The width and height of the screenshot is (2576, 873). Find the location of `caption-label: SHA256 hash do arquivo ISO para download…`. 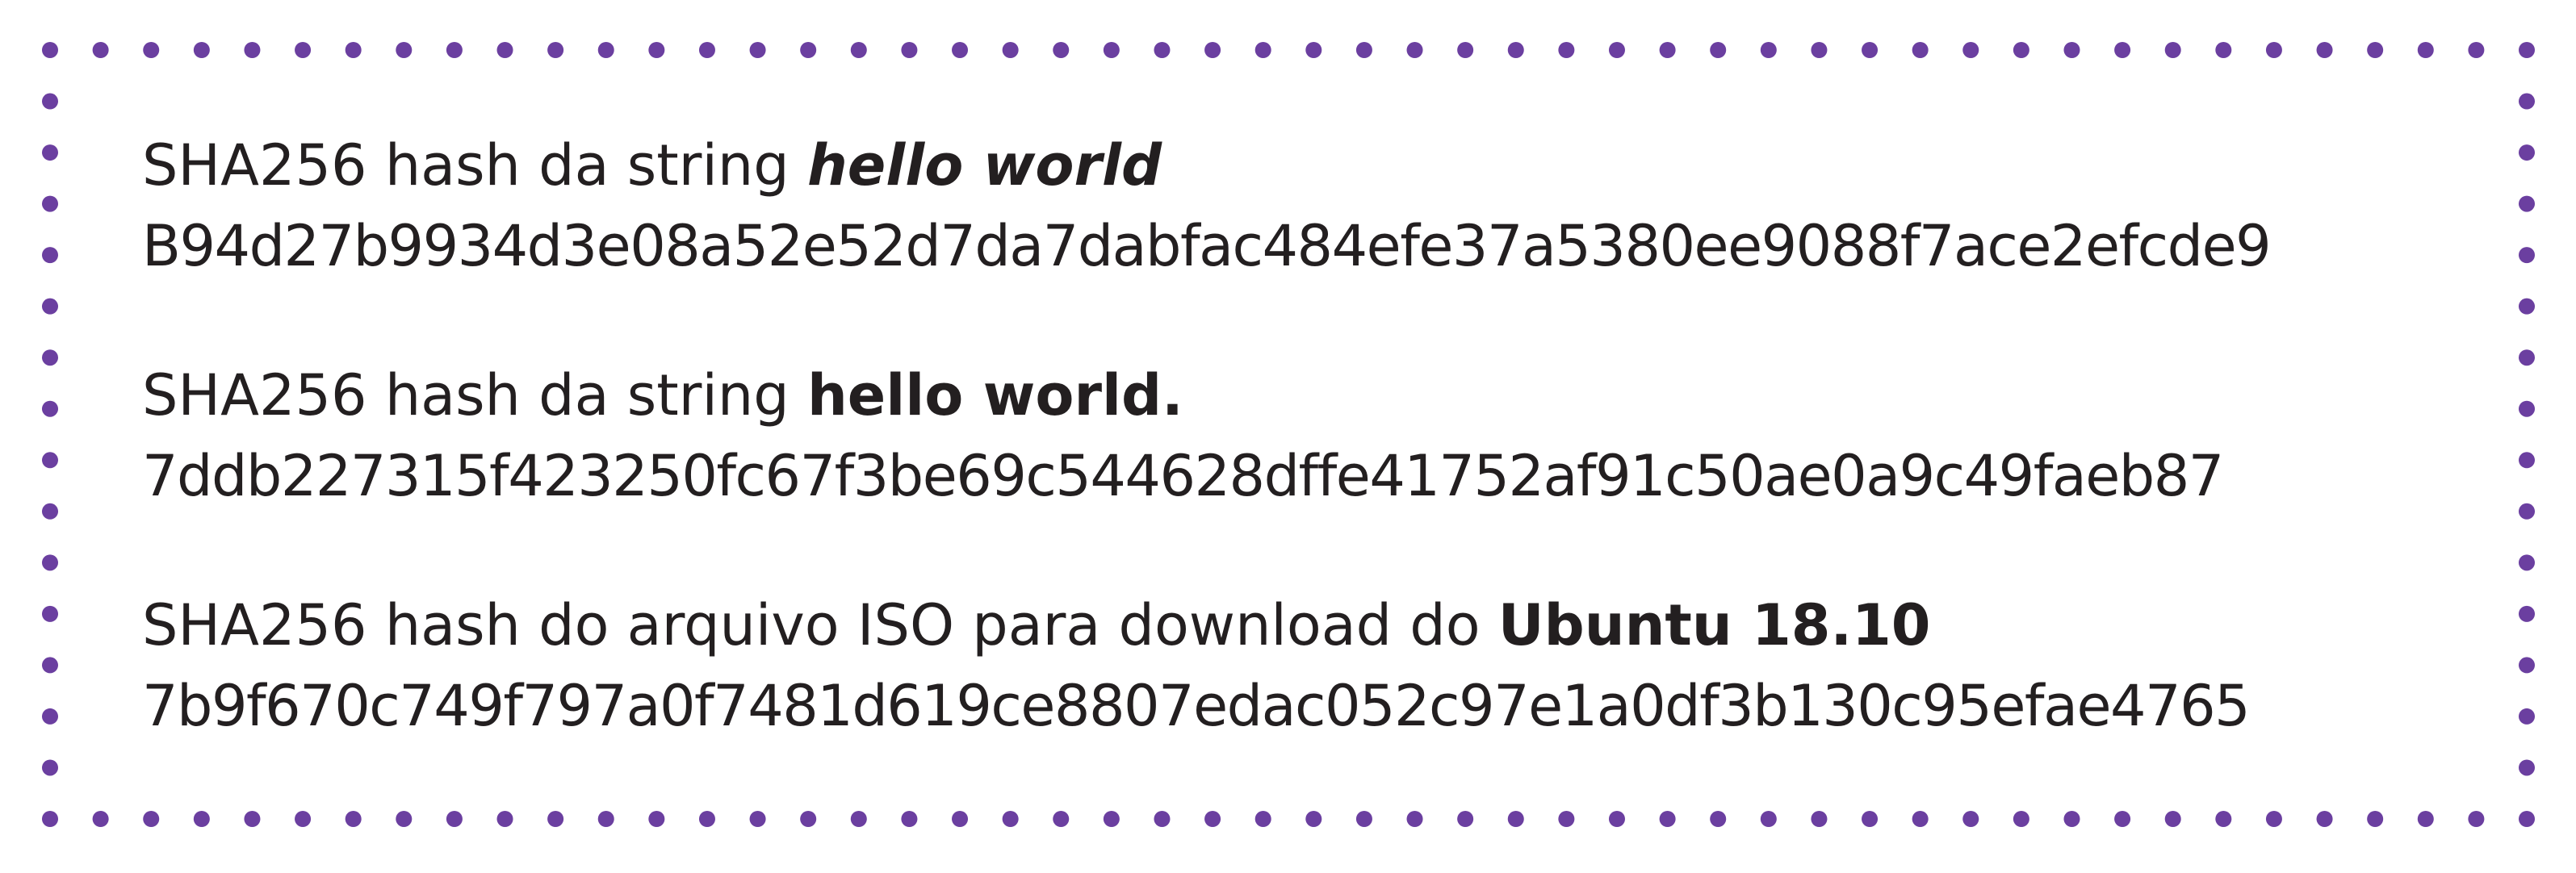

caption-label: SHA256 hash do arquivo ISO para download… is located at coordinates (820, 625).